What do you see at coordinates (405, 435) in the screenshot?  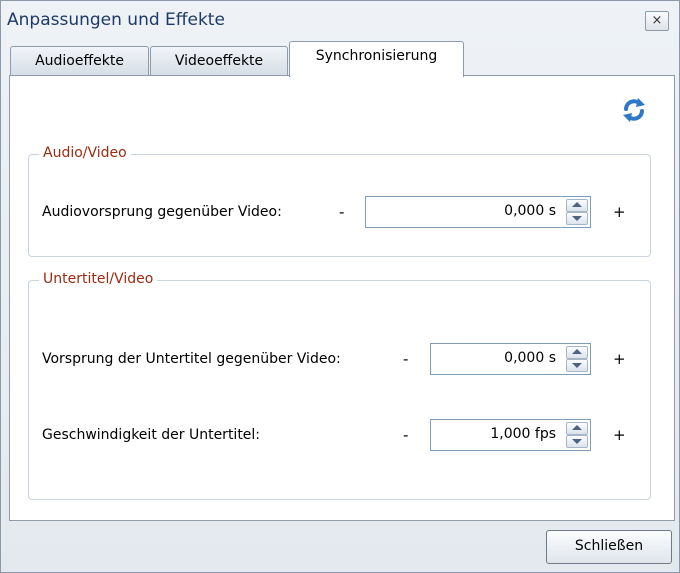 I see `subtitle-speed-minus: -` at bounding box center [405, 435].